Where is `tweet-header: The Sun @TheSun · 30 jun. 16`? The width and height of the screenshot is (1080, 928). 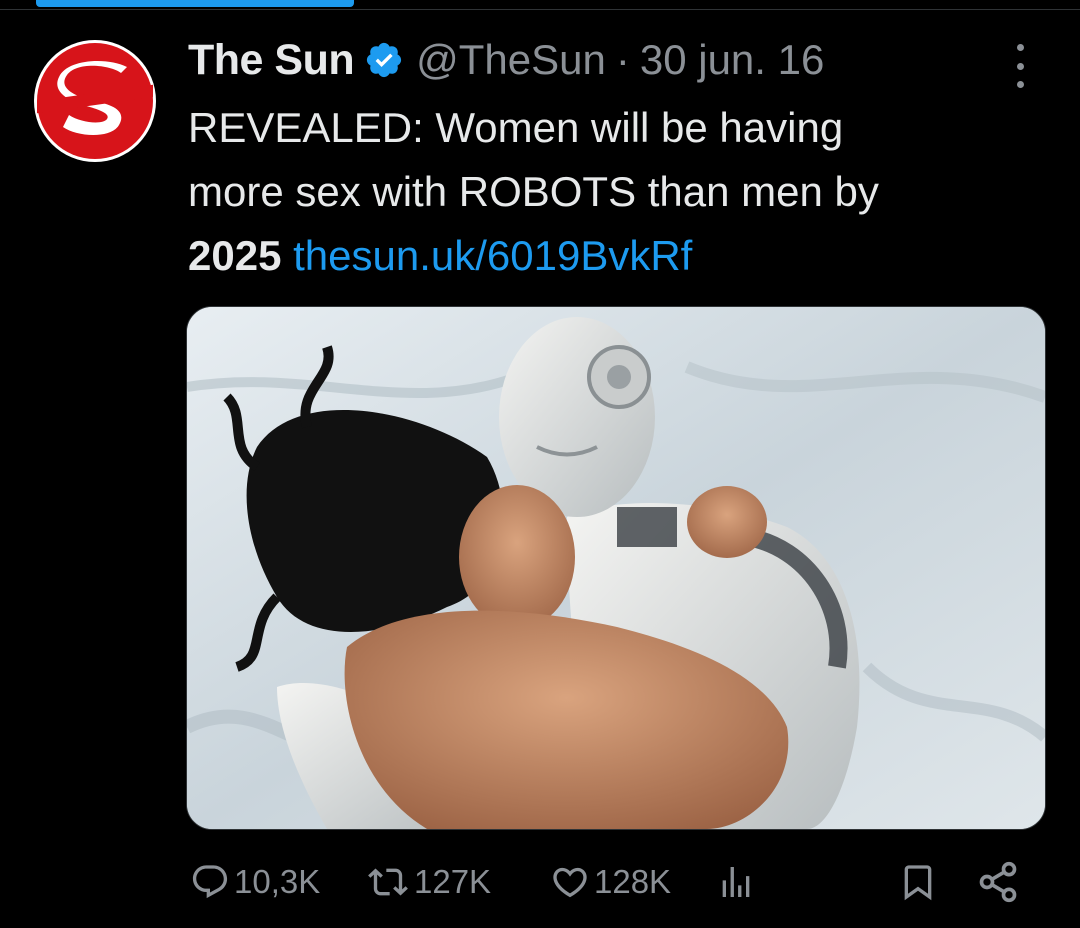
tweet-header: The Sun @TheSun · 30 jun. 16 is located at coordinates (506, 60).